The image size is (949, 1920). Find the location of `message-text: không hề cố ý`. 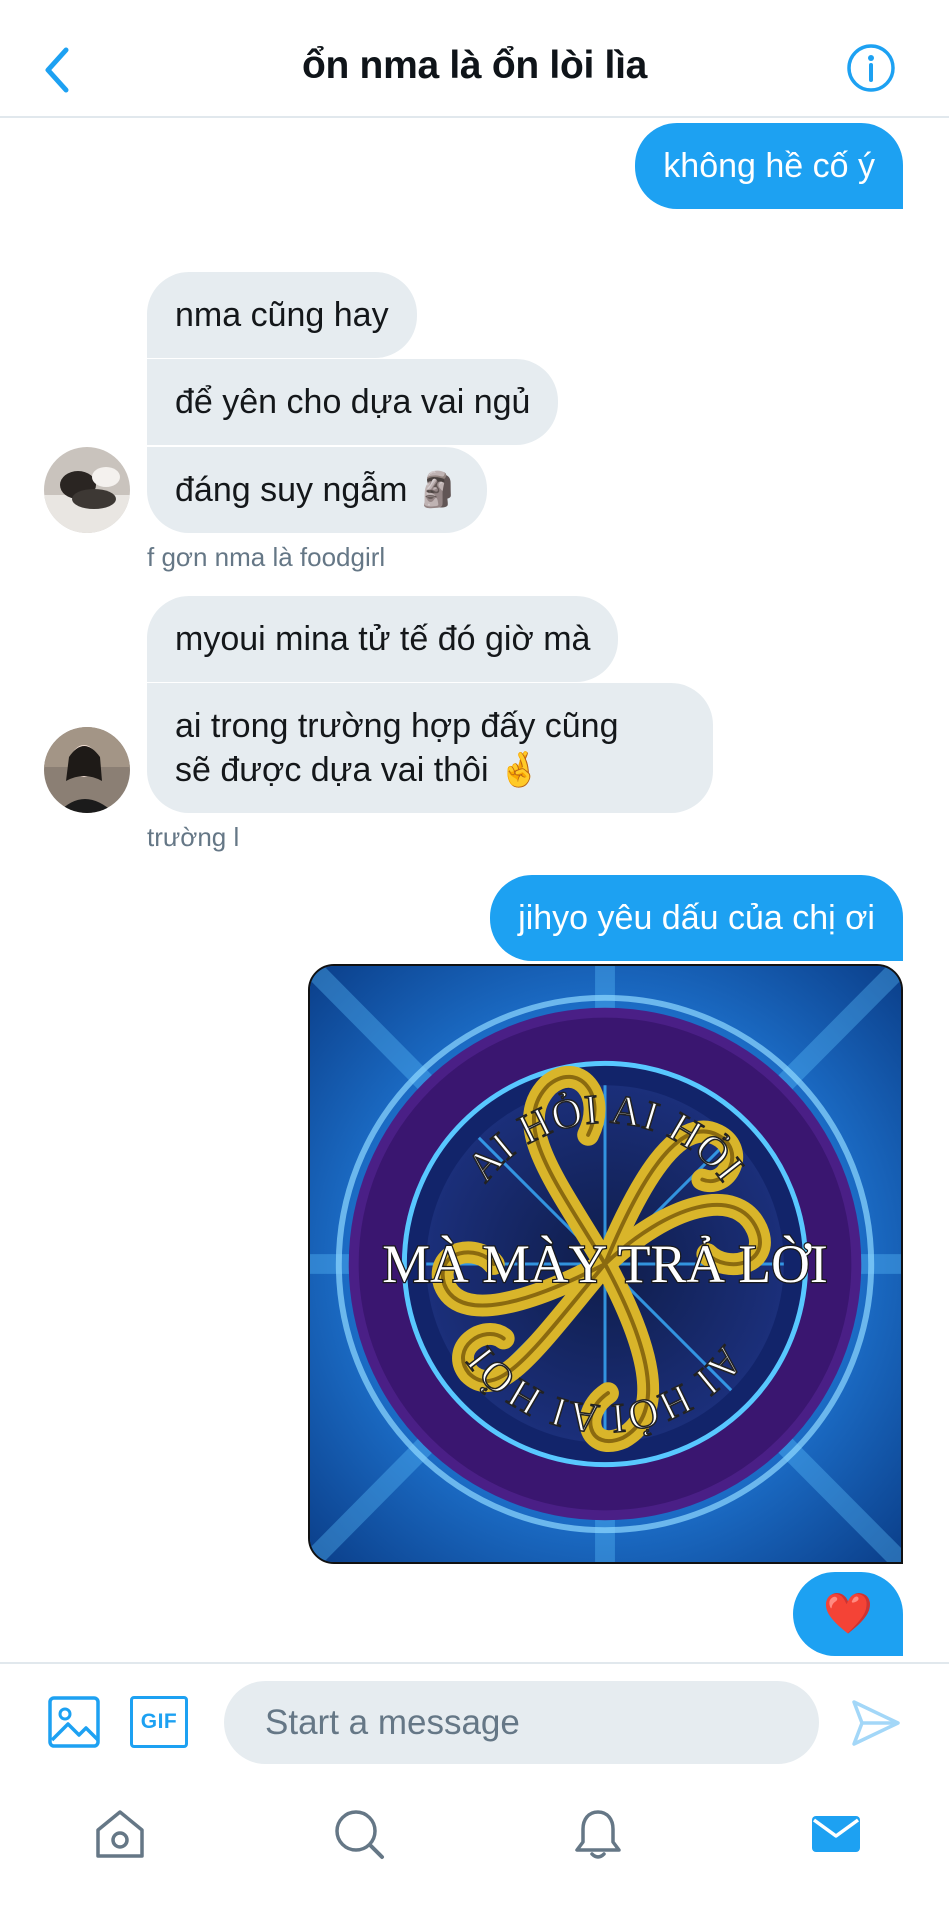

message-text: không hề cố ý is located at coordinates (769, 166).